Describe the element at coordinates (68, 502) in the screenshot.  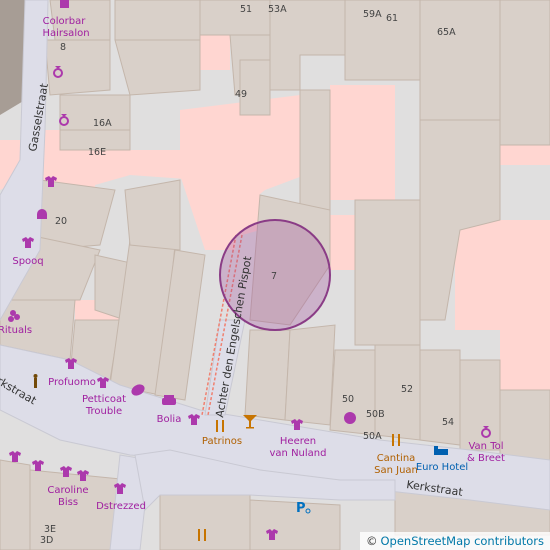
I see `poi-caroline-line2: Biss` at that location.